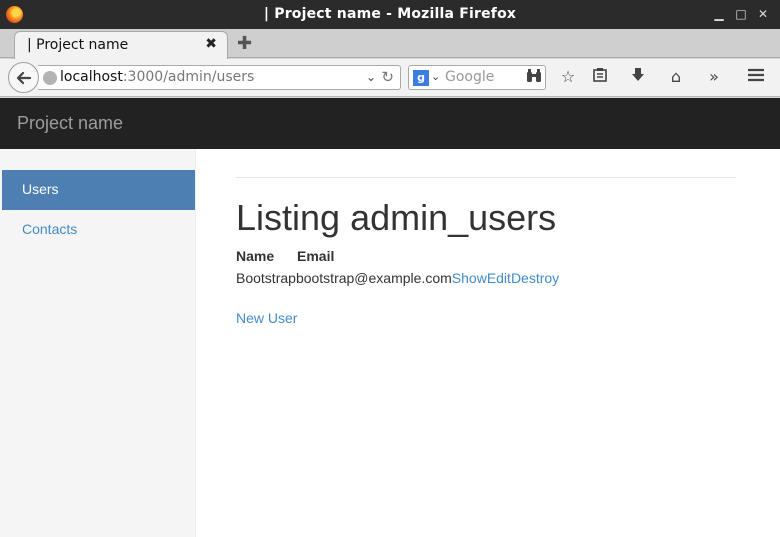  I want to click on url-bar: localhost:3000/admin/users ⌄ ↻, so click(219, 77).